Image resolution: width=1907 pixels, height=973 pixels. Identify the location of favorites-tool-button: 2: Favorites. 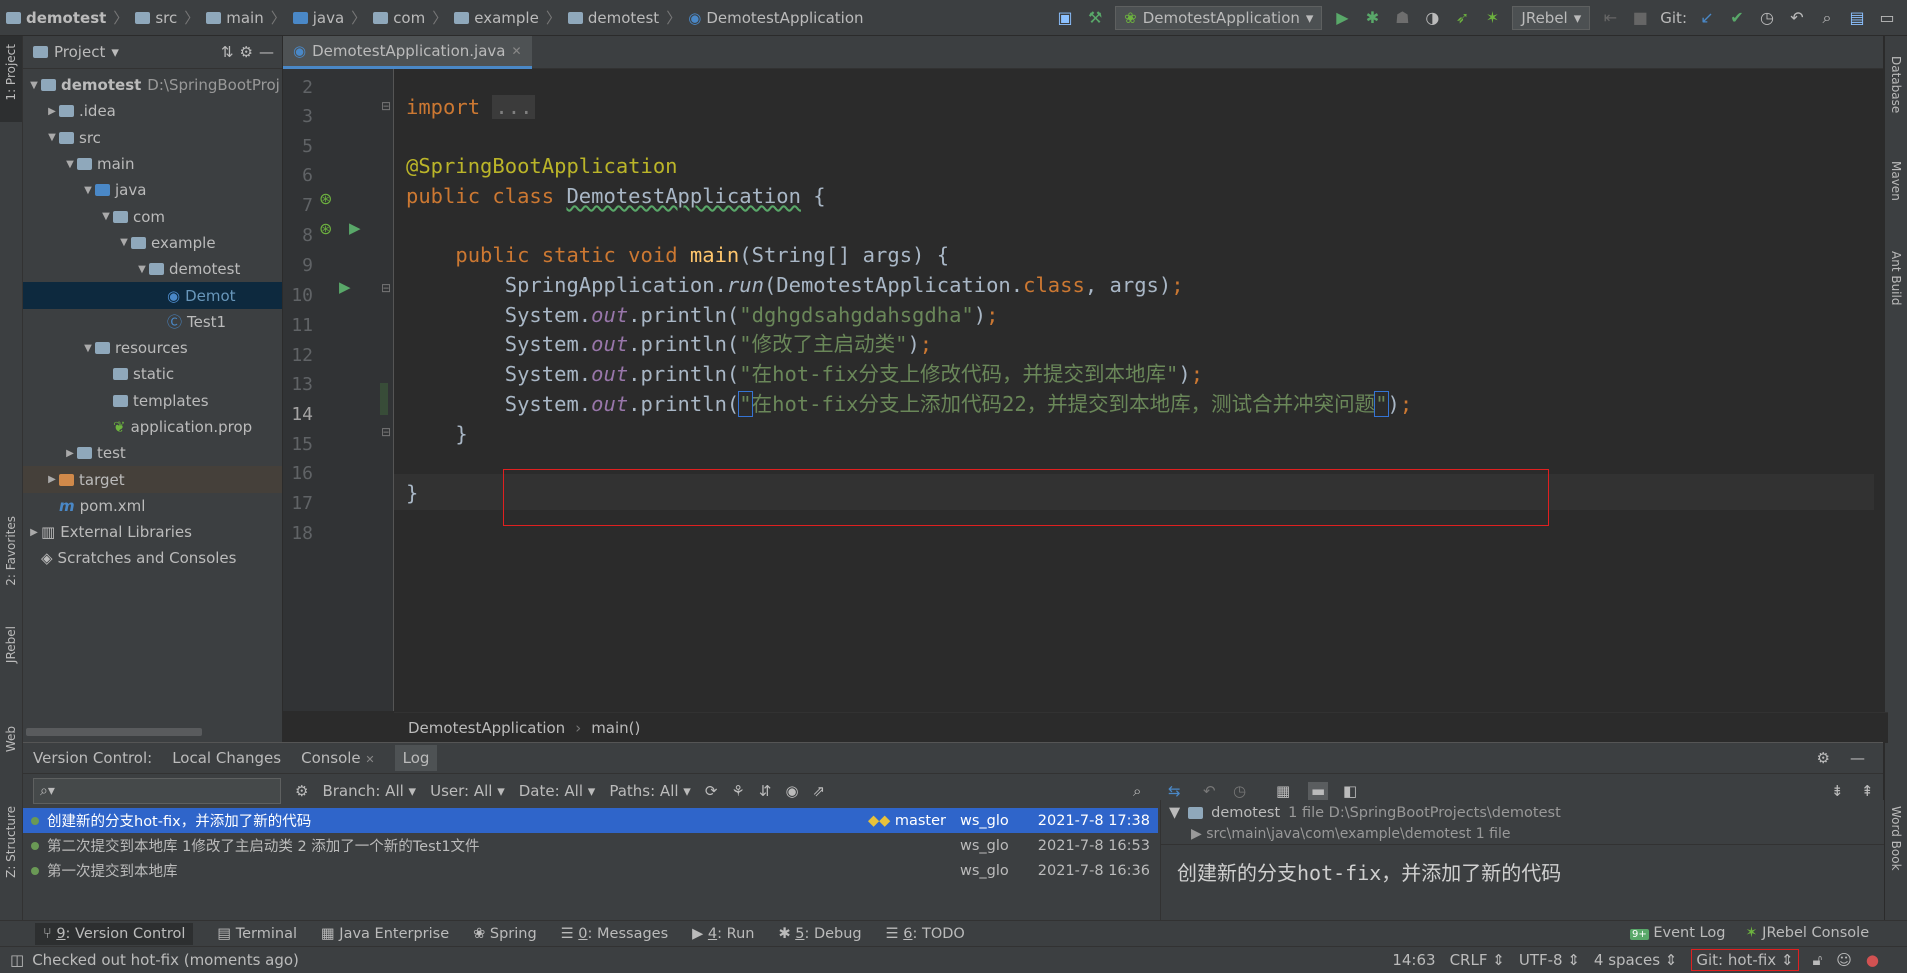
(11, 551).